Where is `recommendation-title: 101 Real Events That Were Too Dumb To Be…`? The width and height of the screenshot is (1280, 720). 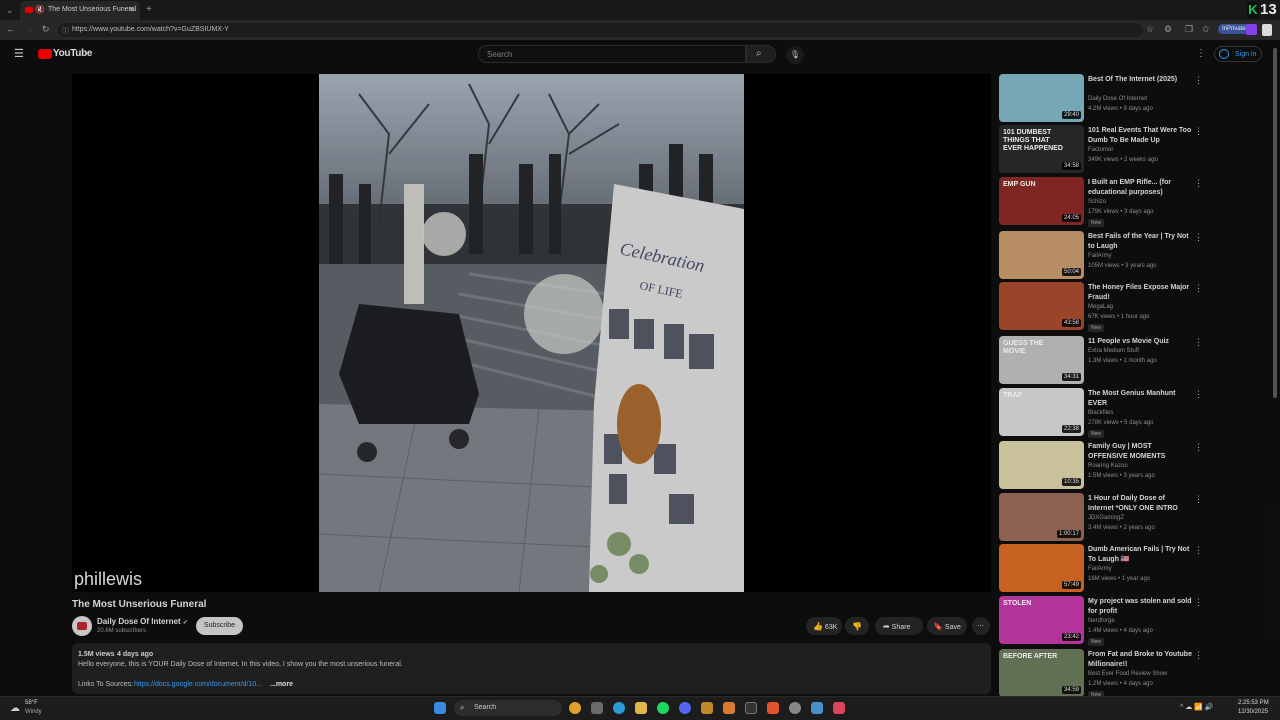 recommendation-title: 101 Real Events That Were Too Dumb To Be… is located at coordinates (1140, 136).